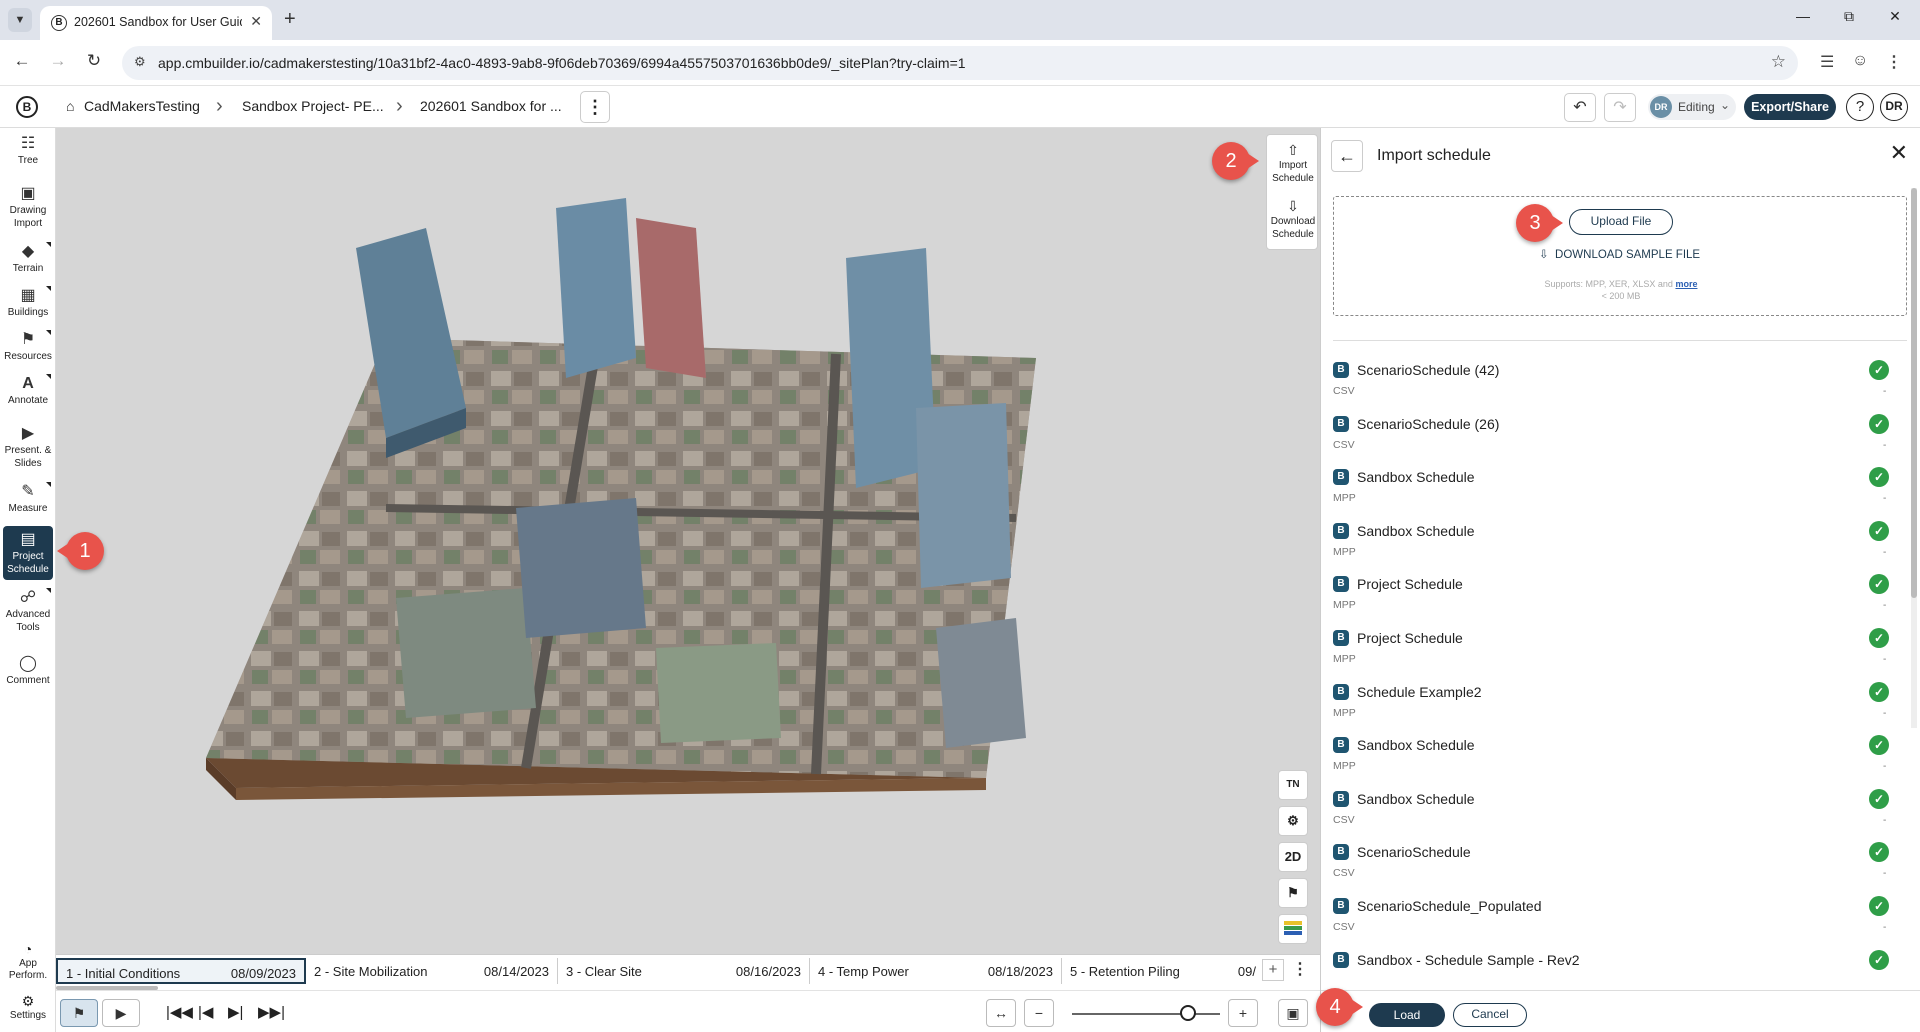 Image resolution: width=1920 pixels, height=1032 pixels. What do you see at coordinates (28, 1007) in the screenshot?
I see `settings-button: ⚙ Settings` at bounding box center [28, 1007].